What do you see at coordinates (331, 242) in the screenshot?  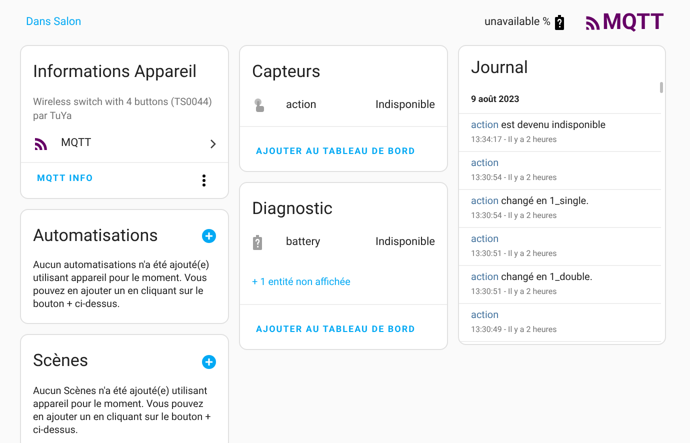 I see `entity-name: battery` at bounding box center [331, 242].